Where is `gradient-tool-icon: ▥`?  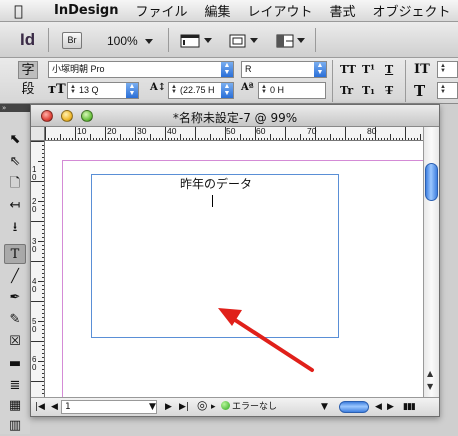
gradient-tool-icon: ▥ is located at coordinates (15, 426).